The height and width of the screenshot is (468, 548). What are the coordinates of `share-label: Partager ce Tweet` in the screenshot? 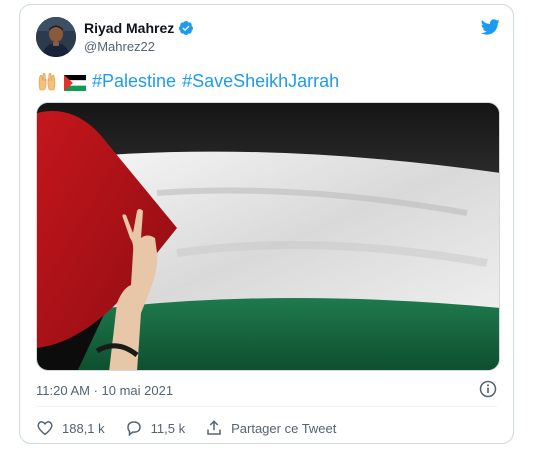 It's located at (284, 428).